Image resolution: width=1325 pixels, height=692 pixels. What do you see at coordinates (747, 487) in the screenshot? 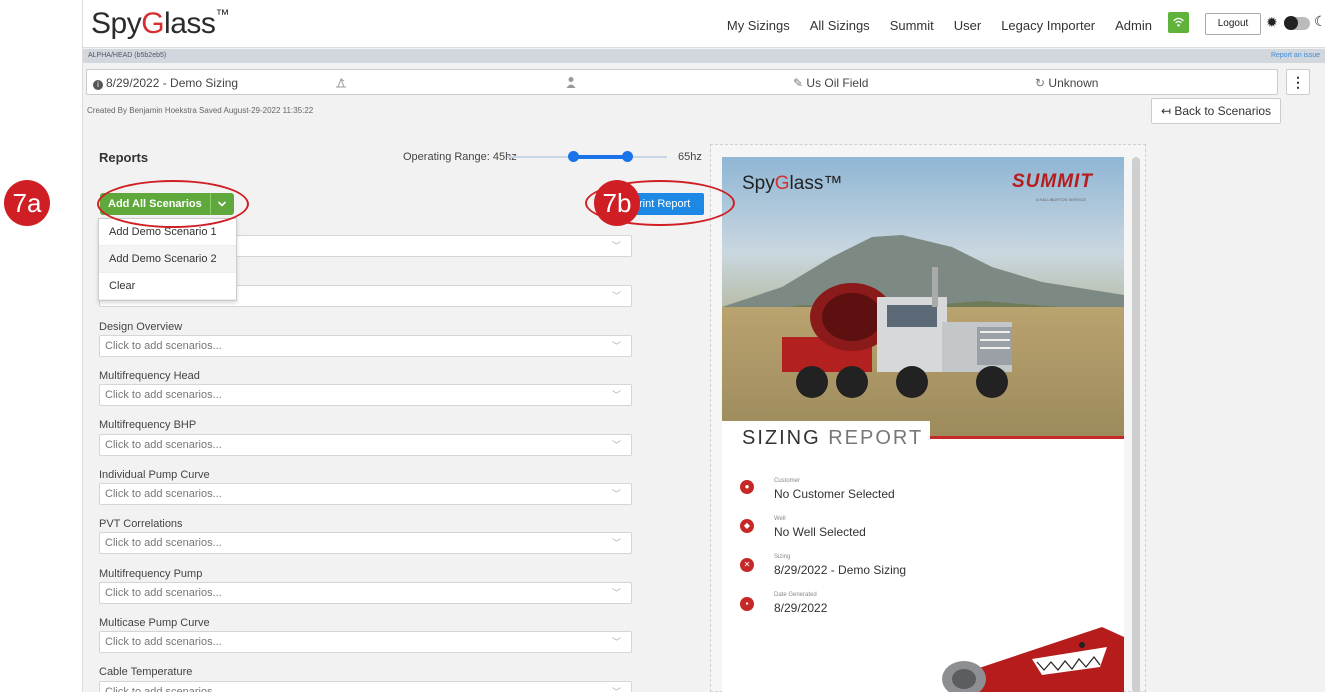
I see `customer-icon: ●` at bounding box center [747, 487].